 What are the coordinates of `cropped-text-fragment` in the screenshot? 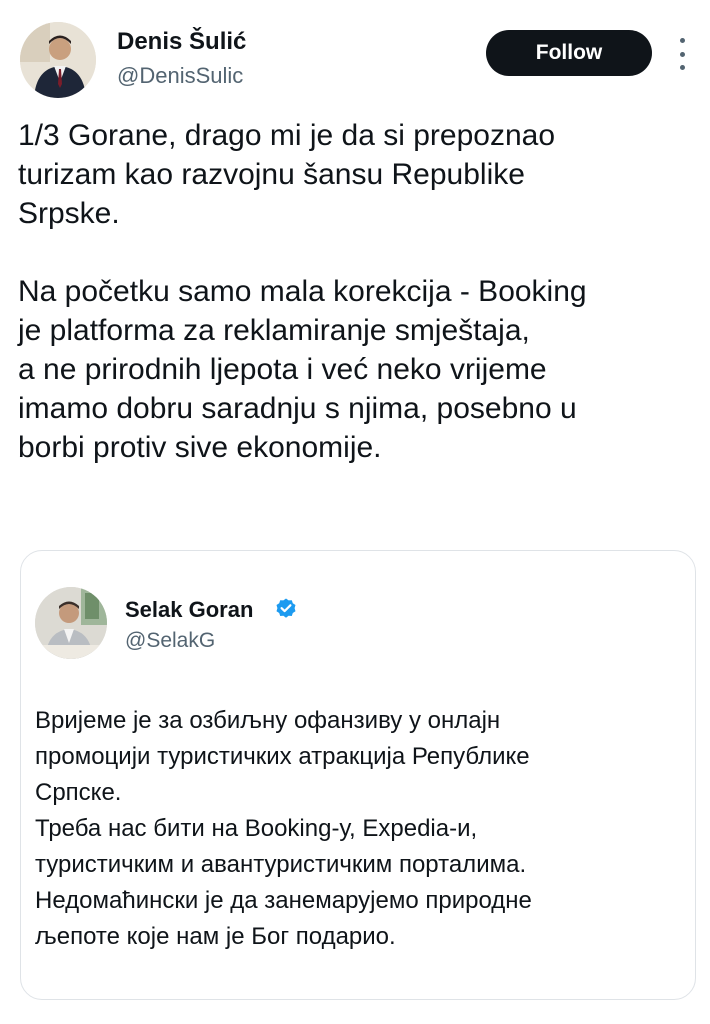 It's located at (361, 551).